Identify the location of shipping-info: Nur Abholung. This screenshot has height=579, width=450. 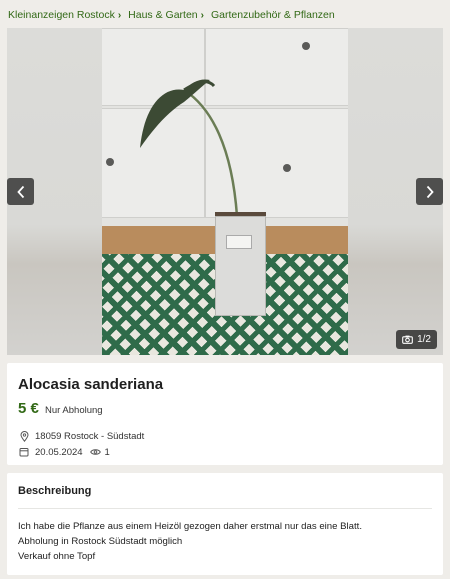
(74, 410).